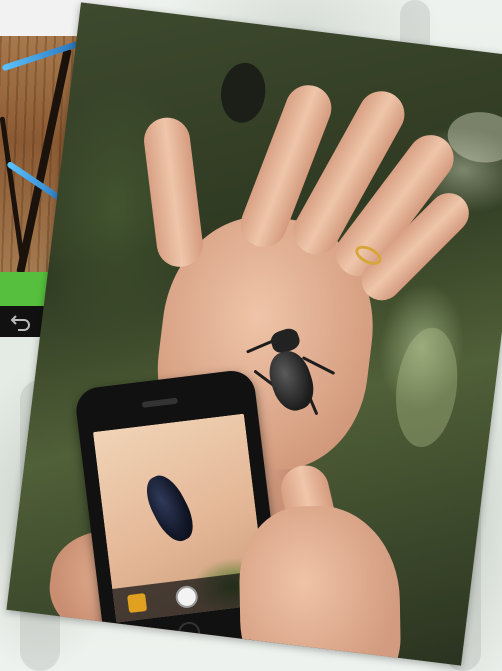  I want to click on thumb, so click(173, 192).